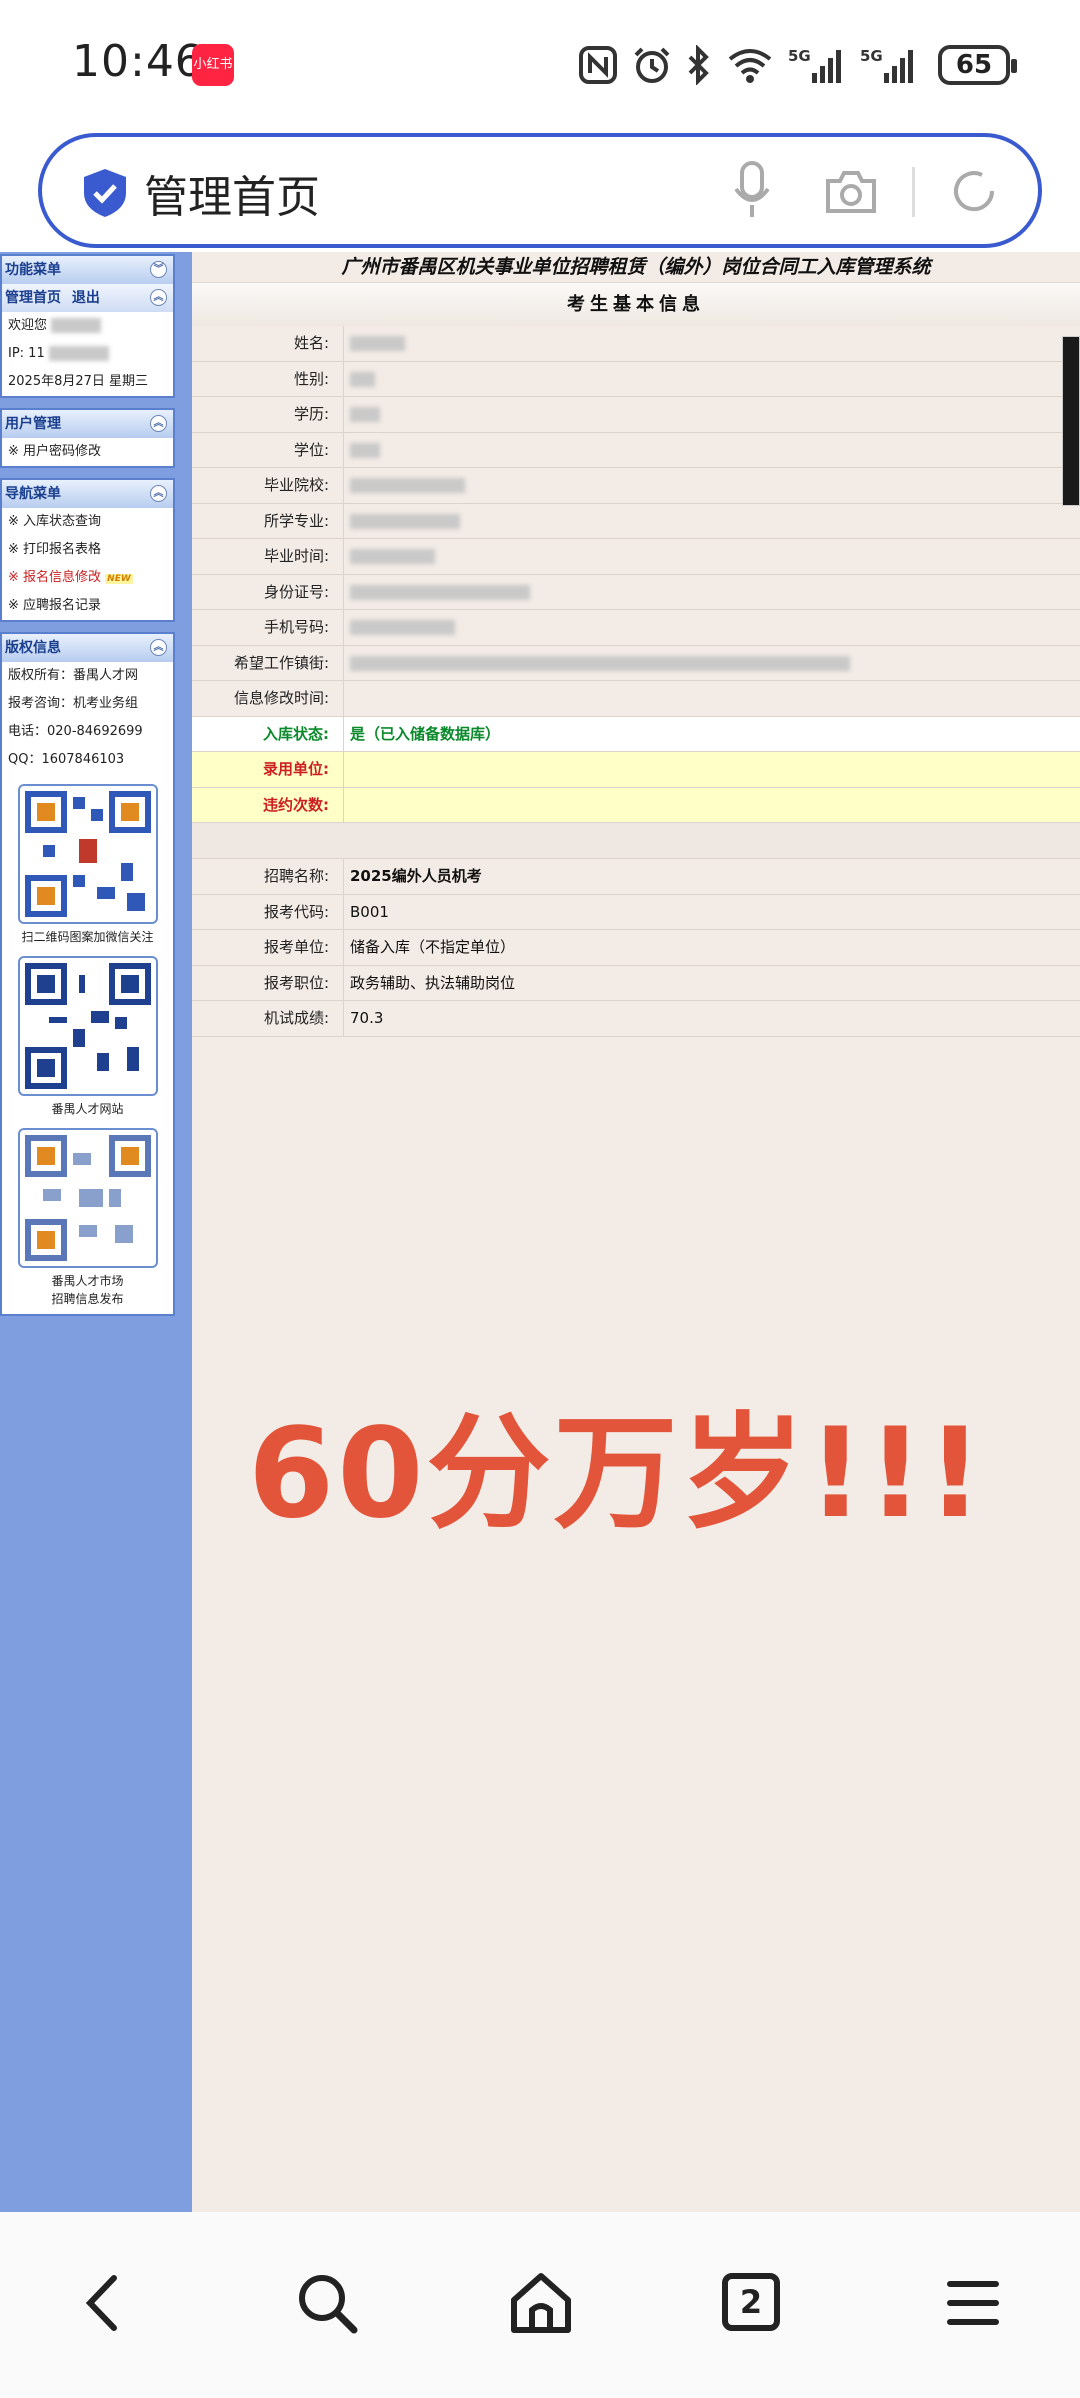  Describe the element at coordinates (636, 877) in the screenshot. I see `exam-row-name: 招聘名称: 2025编外人员机考` at that location.